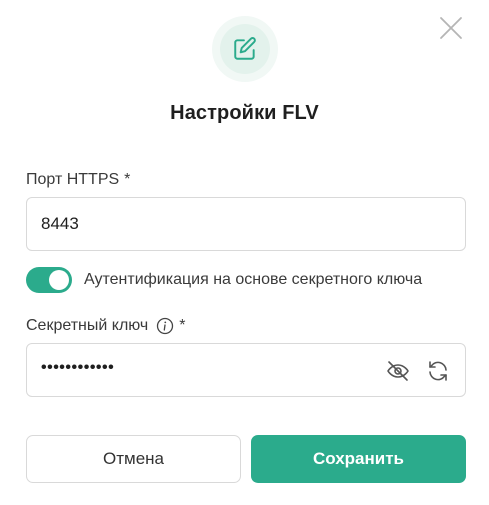  What do you see at coordinates (246, 224) in the screenshot?
I see `port-input: 8443` at bounding box center [246, 224].